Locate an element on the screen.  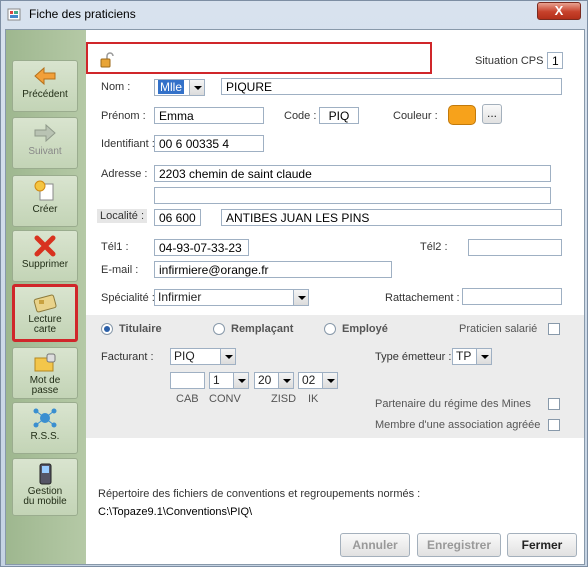
salarie-label: Praticien salarié is located at coordinates (498, 329).